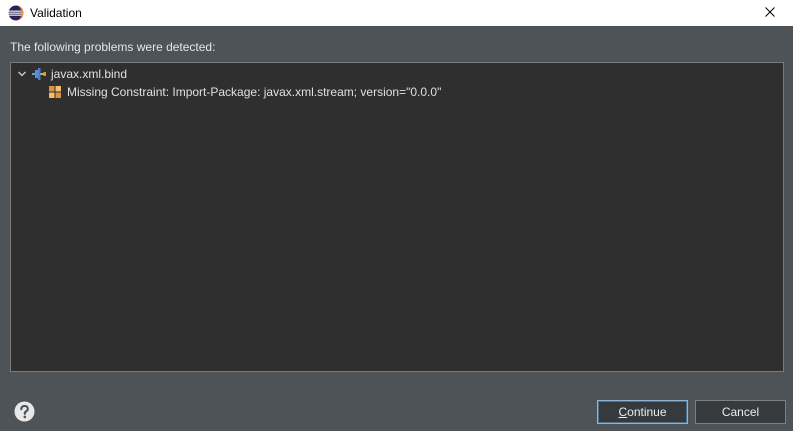 The width and height of the screenshot is (793, 431). I want to click on cancel-button-label: Cancel, so click(740, 412).